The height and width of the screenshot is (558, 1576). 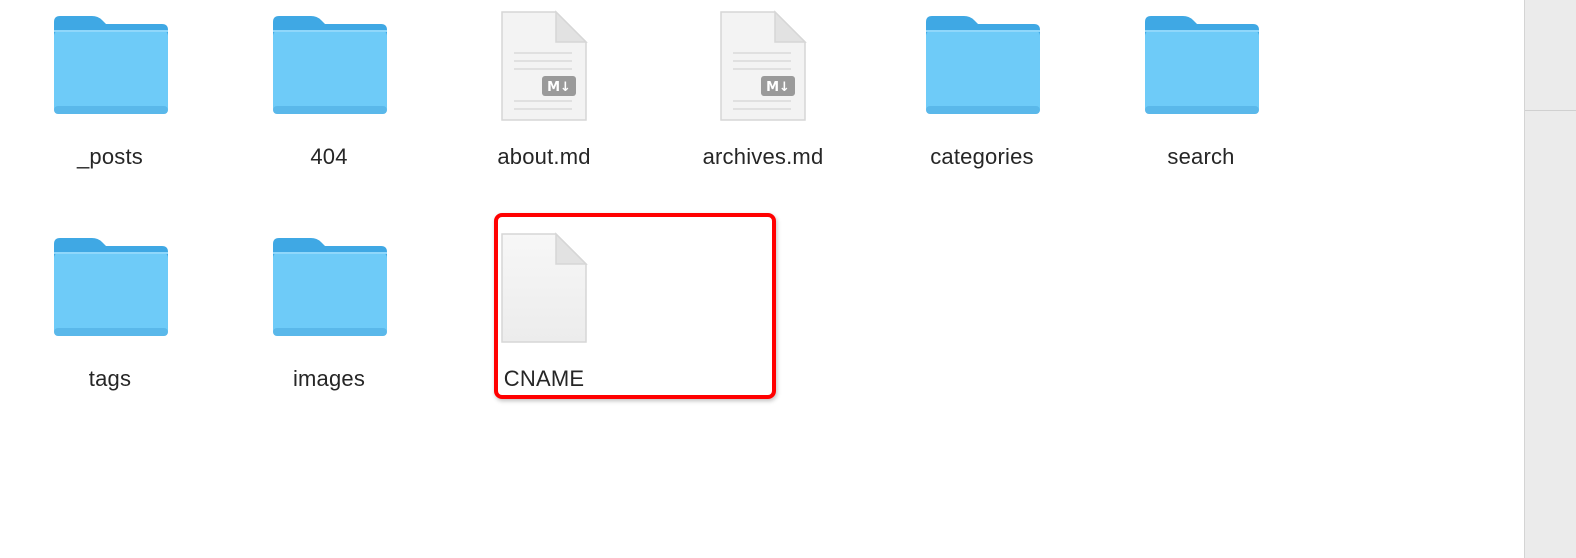 What do you see at coordinates (544, 287) in the screenshot?
I see `document-icon` at bounding box center [544, 287].